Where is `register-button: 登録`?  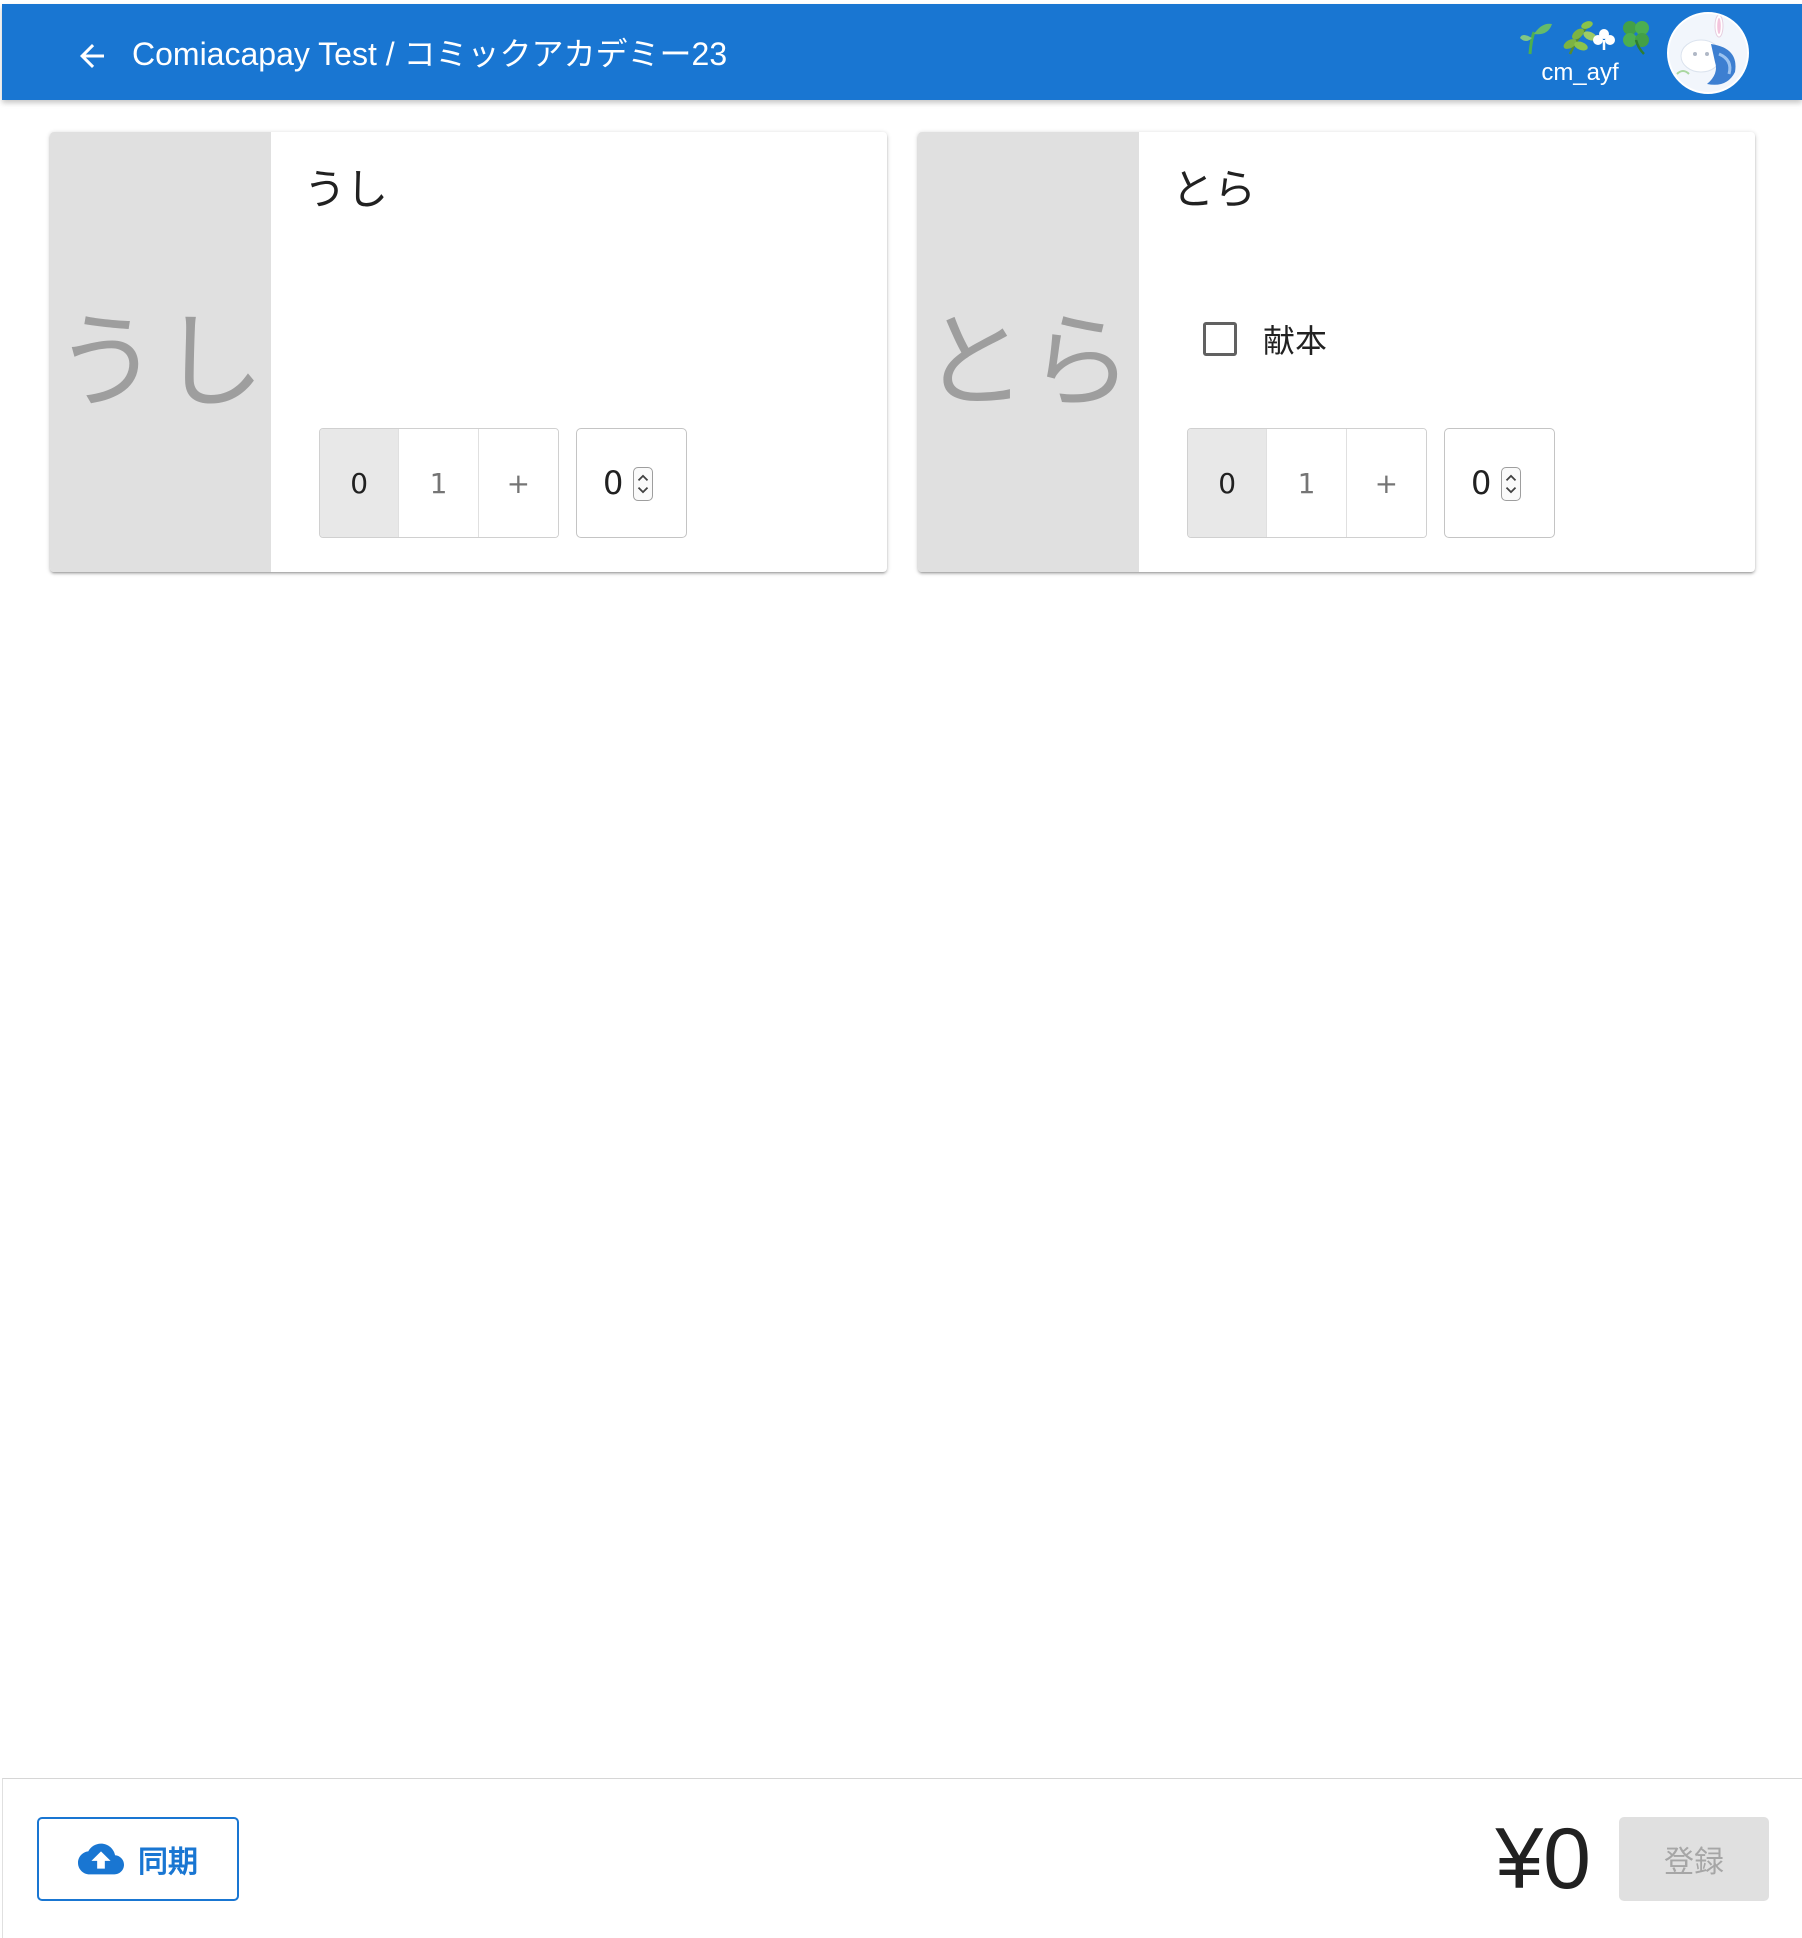 register-button: 登録 is located at coordinates (1694, 1859).